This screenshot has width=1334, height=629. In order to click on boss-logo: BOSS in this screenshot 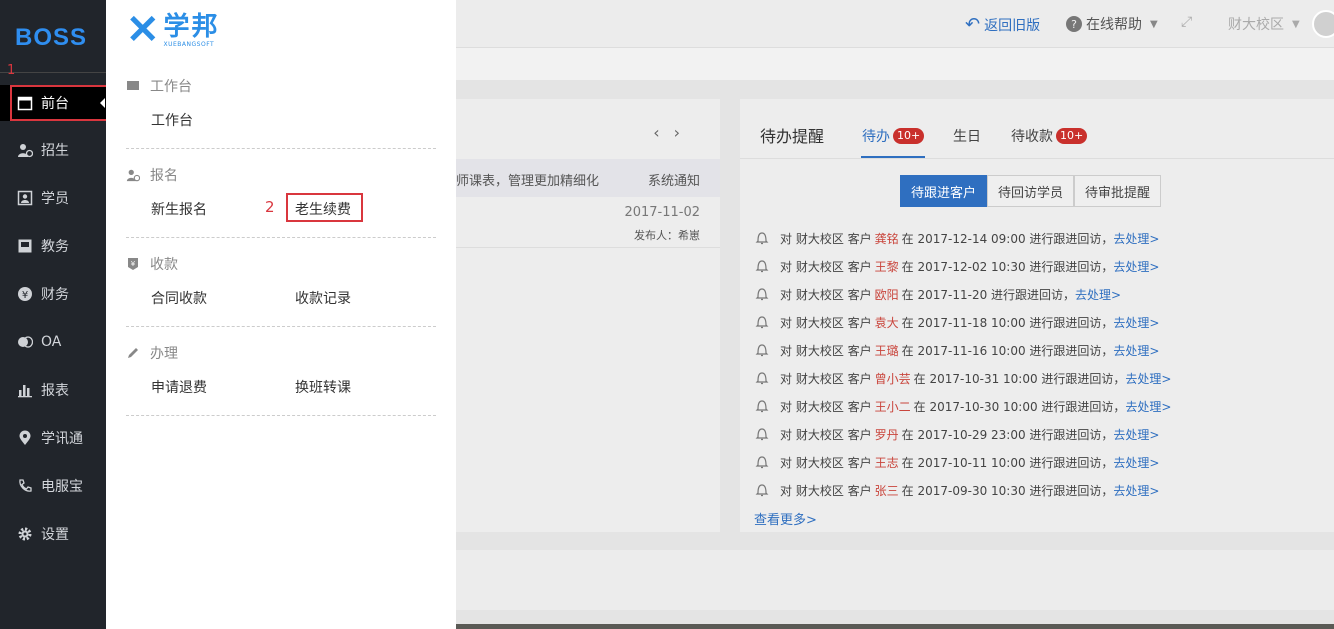, I will do `click(51, 37)`.